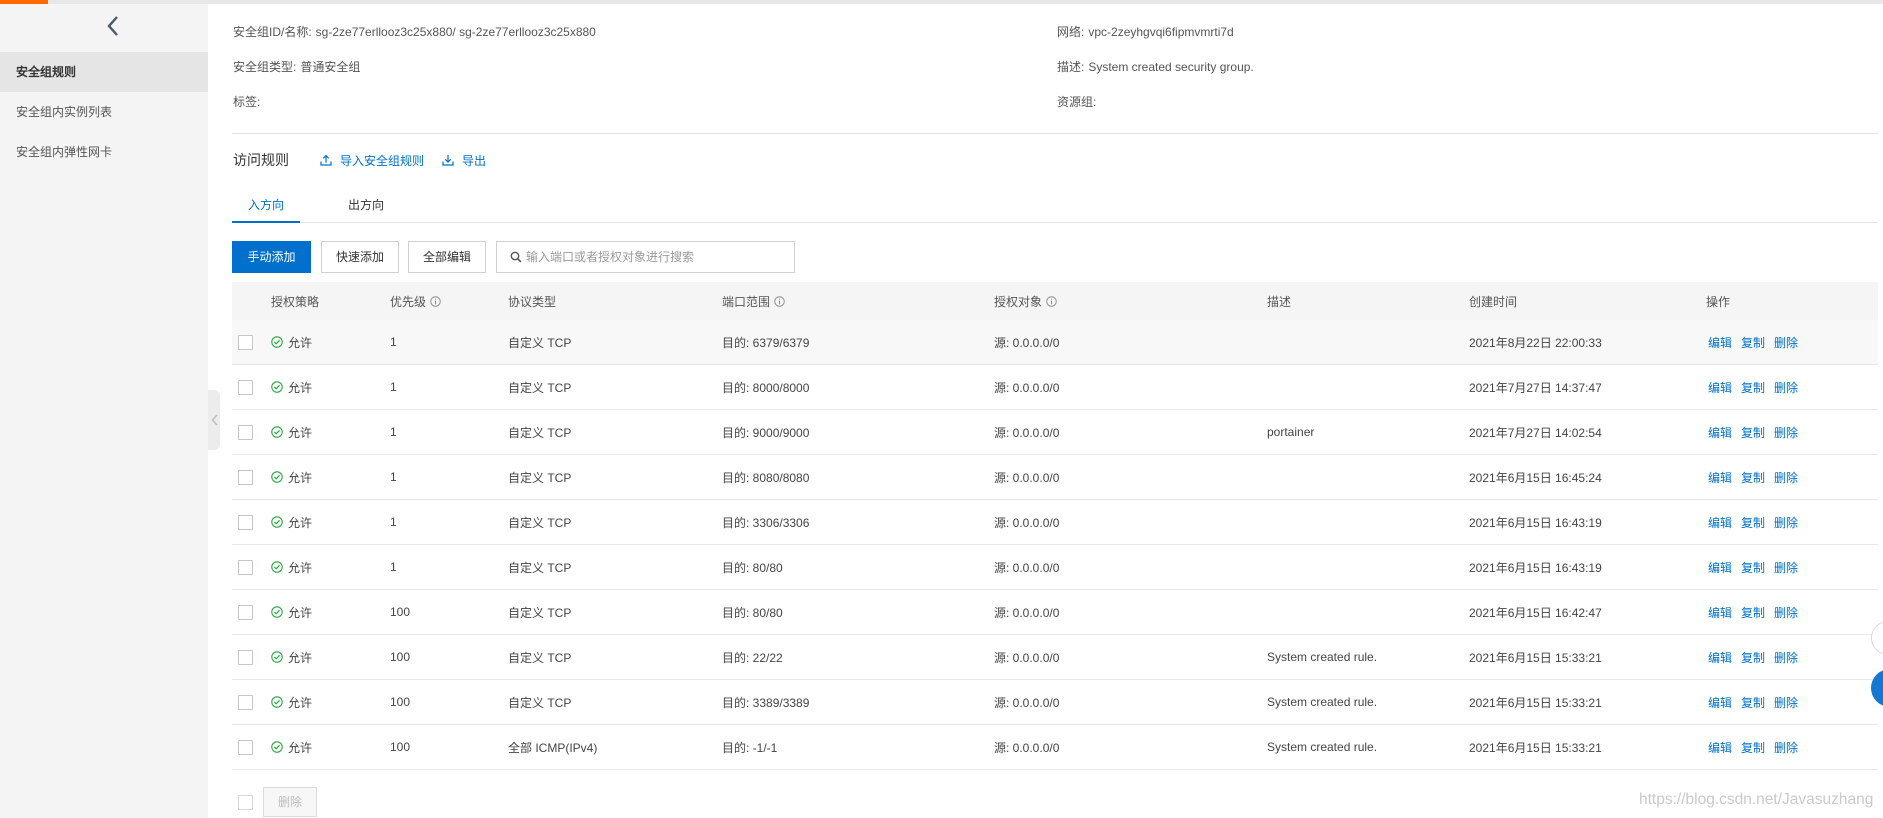 This screenshot has height=818, width=1883. What do you see at coordinates (372, 160) in the screenshot?
I see `import-rules-link: 导入安全组规则` at bounding box center [372, 160].